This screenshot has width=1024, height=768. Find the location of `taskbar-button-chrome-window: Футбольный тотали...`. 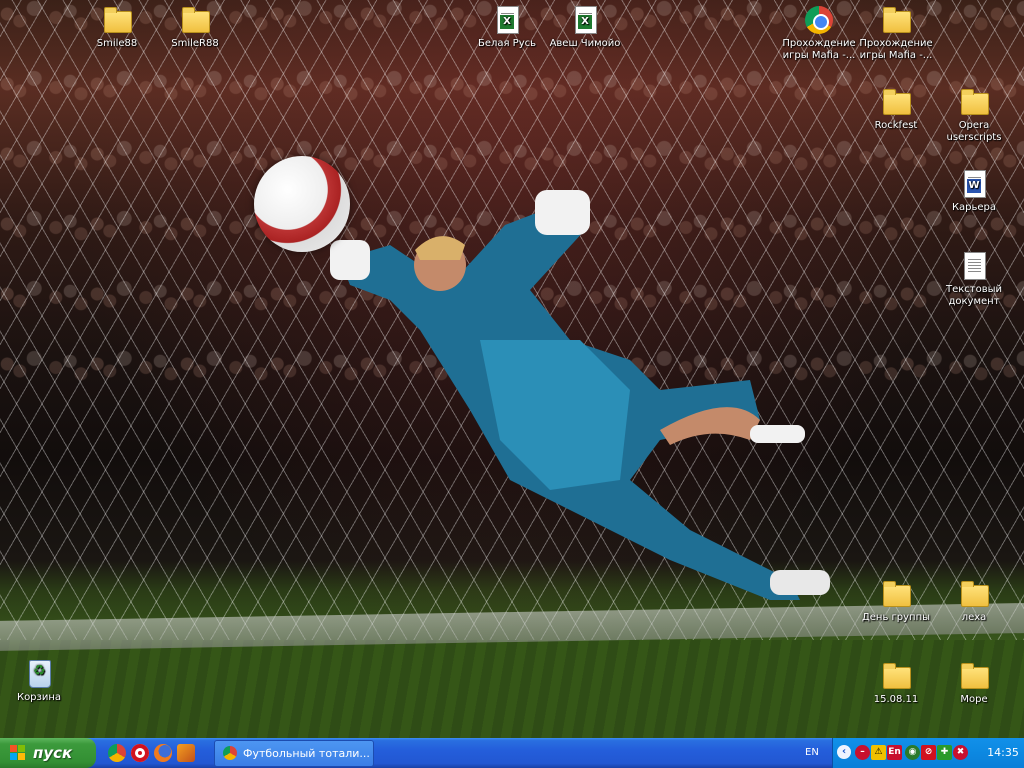

taskbar-button-chrome-window: Футбольный тотали... is located at coordinates (294, 753).